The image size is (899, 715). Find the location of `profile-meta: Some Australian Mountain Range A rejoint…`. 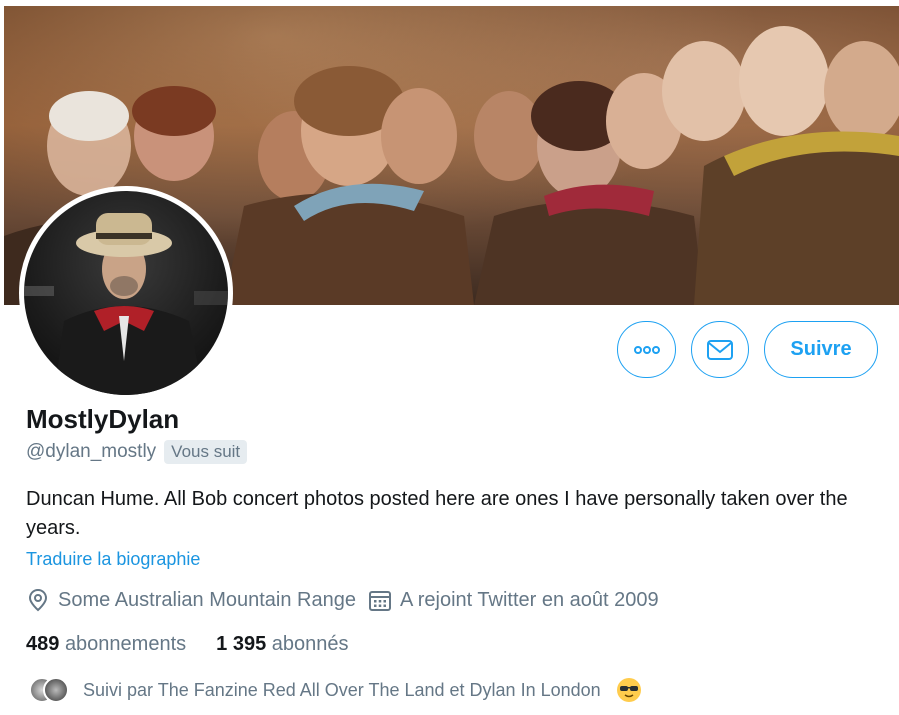

profile-meta: Some Australian Mountain Range A rejoint… is located at coordinates (348, 600).